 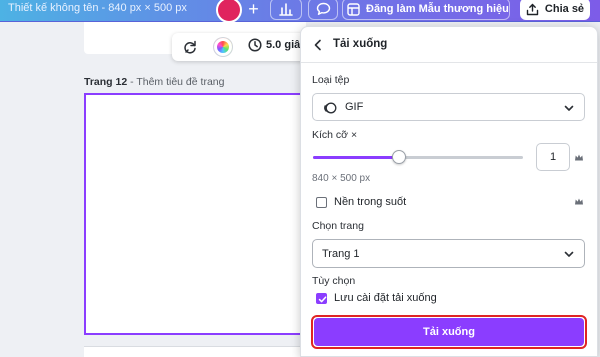 What do you see at coordinates (223, 47) in the screenshot?
I see `color-picker-button` at bounding box center [223, 47].